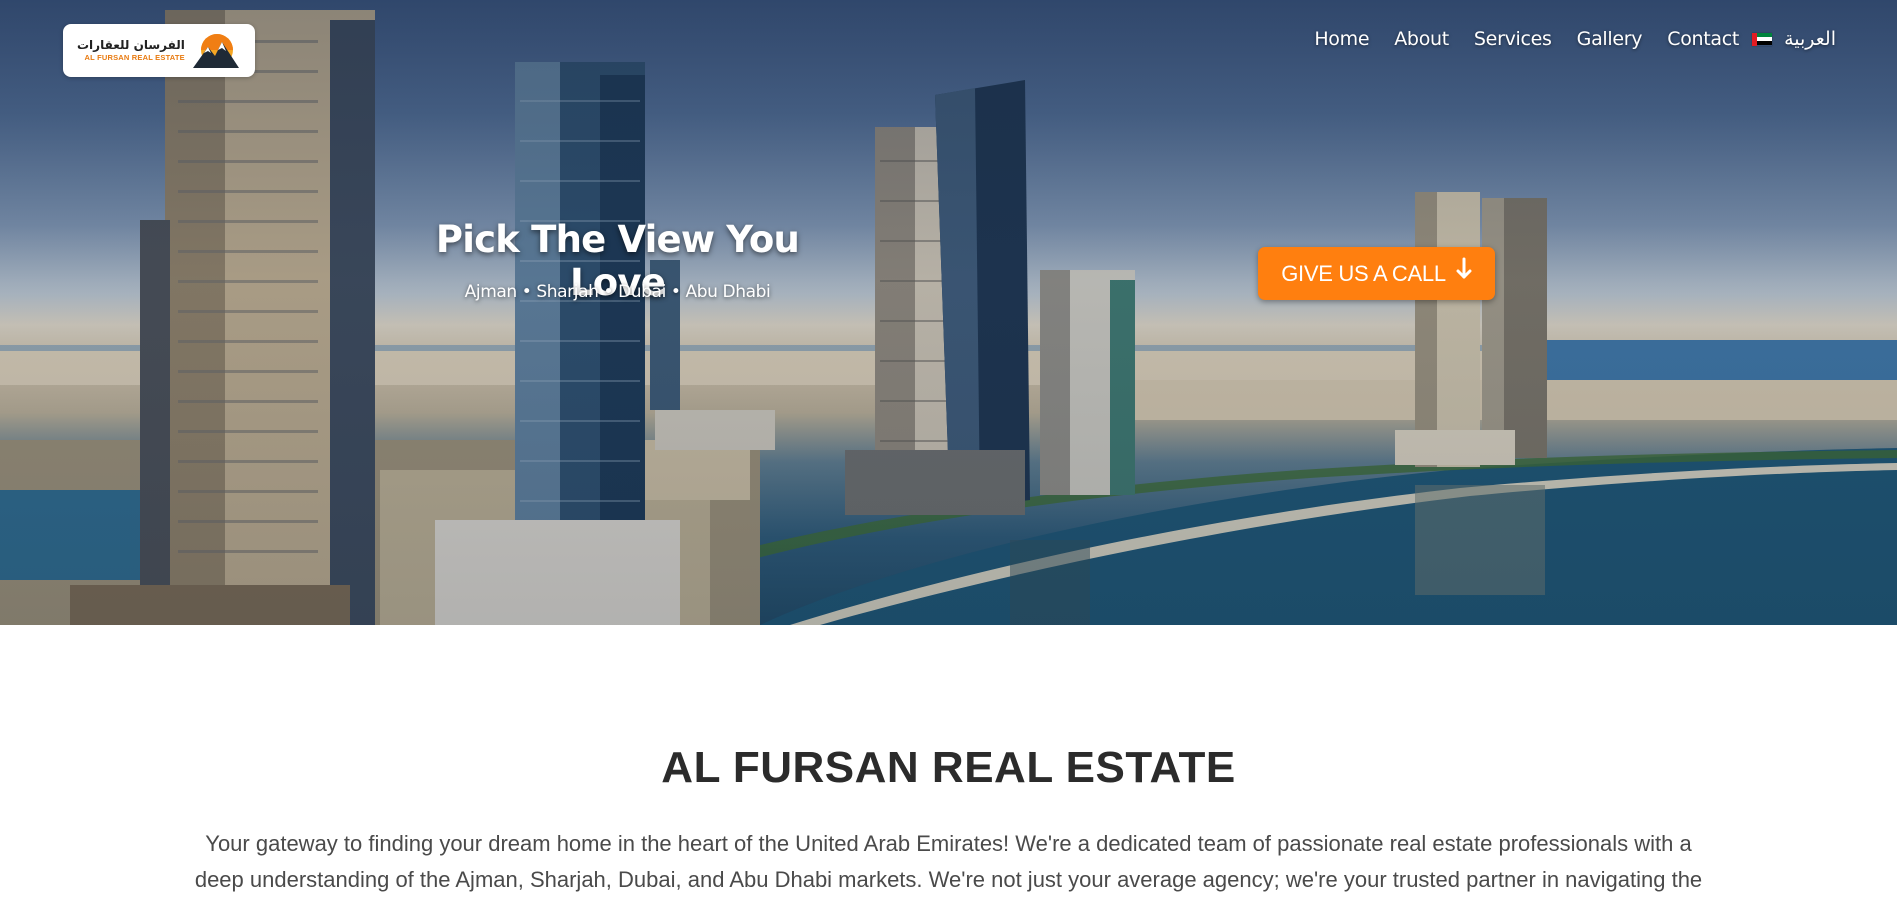 The width and height of the screenshot is (1897, 907). I want to click on uae-flag-icon, so click(1762, 39).